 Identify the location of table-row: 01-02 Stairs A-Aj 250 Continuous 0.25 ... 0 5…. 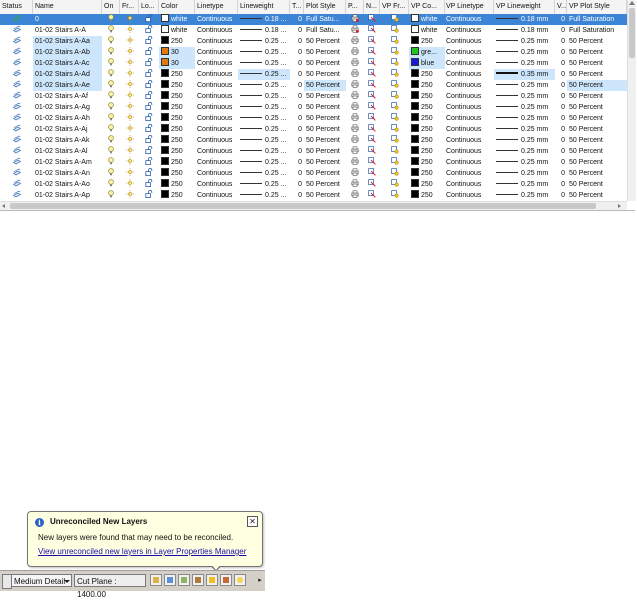
(313, 129).